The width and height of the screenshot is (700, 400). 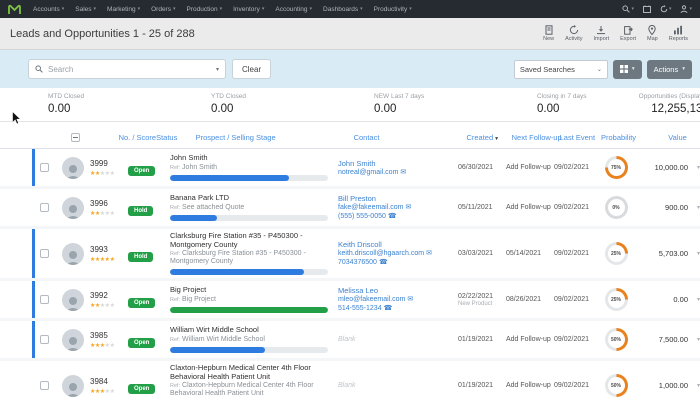 I want to click on menu-inventory: Inventory ▾, so click(x=248, y=9).